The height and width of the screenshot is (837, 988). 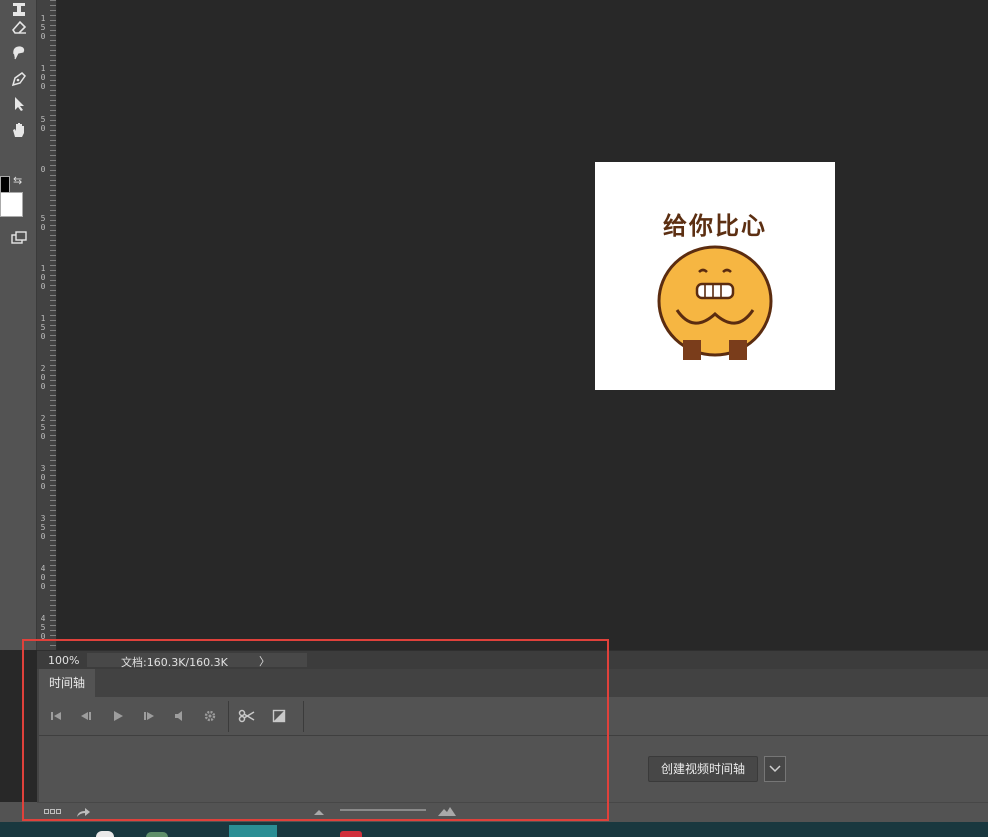 I want to click on go-to-first-frame-icon, so click(x=56, y=716).